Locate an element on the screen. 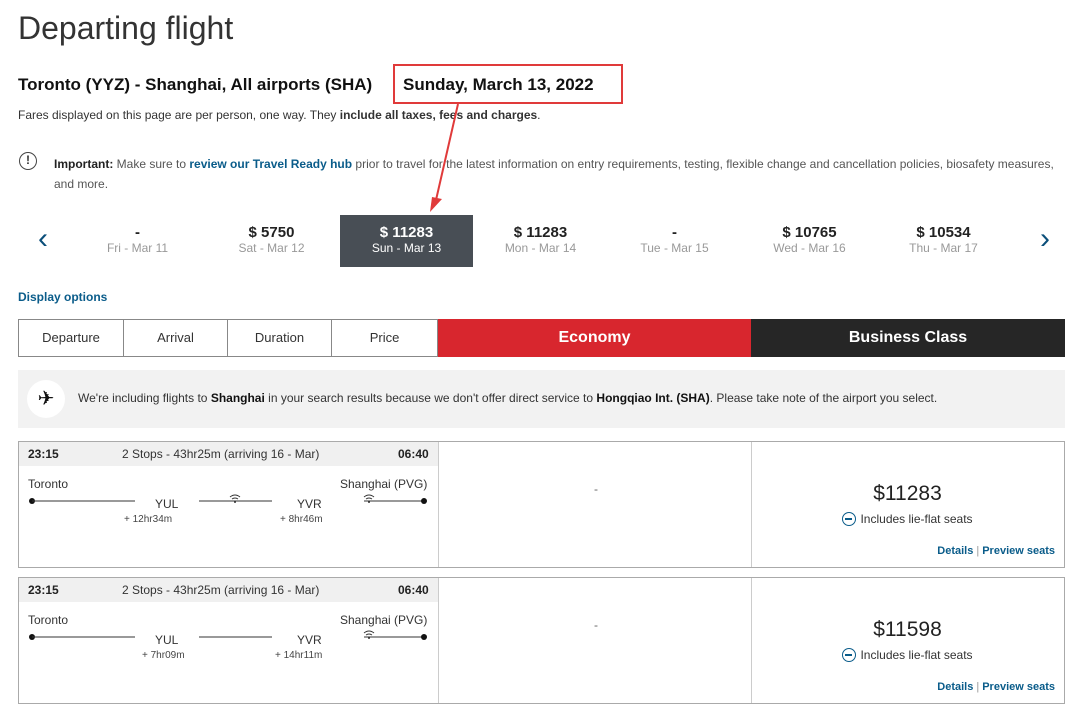 This screenshot has width=1080, height=709. date-option: $ 10765 Wed - Mar 16 is located at coordinates (809, 241).